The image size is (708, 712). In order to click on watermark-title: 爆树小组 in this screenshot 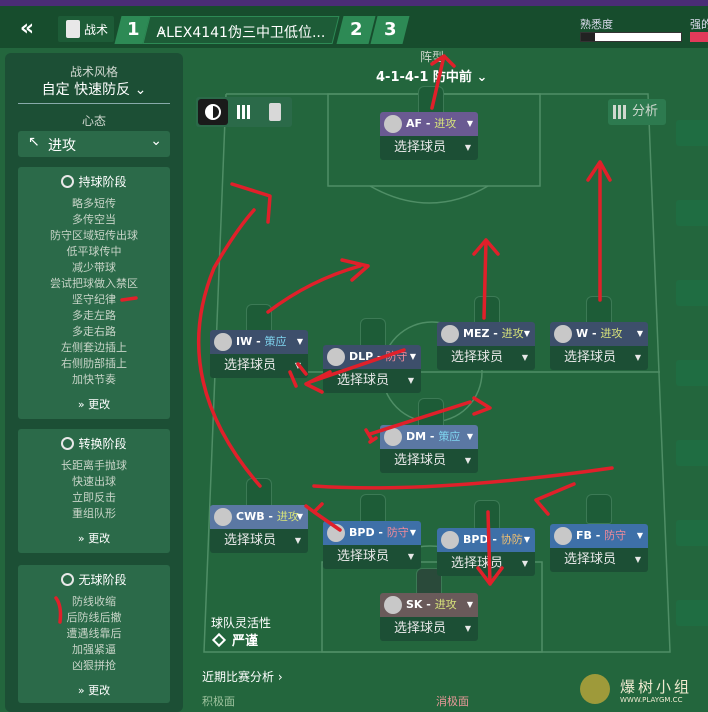, I will do `click(656, 687)`.